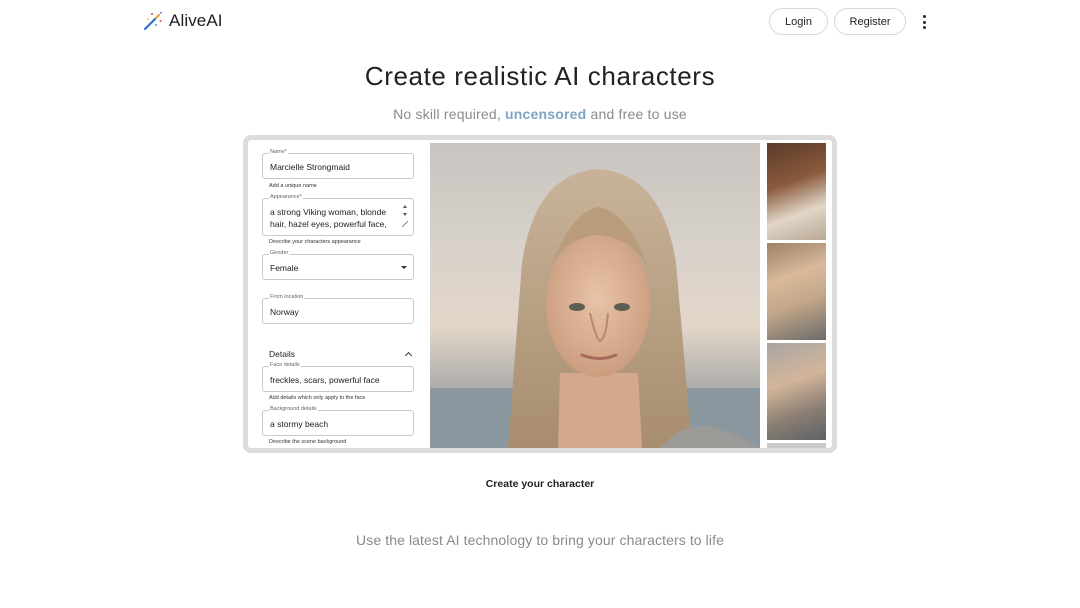 The width and height of the screenshot is (1080, 608). What do you see at coordinates (338, 309) in the screenshot?
I see `location-field: From location Norway` at bounding box center [338, 309].